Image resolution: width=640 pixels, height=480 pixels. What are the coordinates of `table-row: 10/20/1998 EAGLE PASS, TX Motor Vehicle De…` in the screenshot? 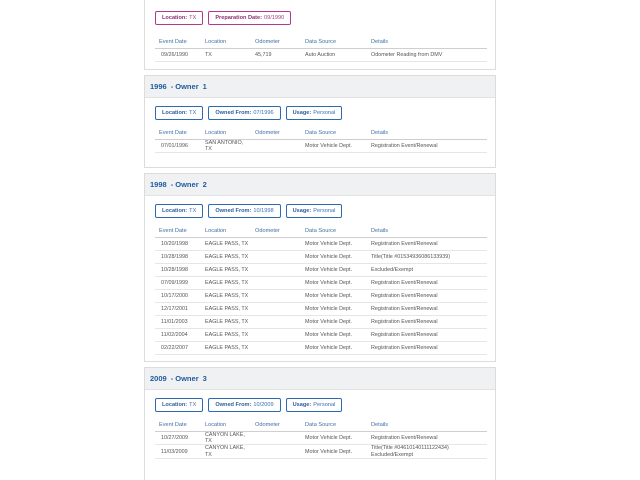 It's located at (321, 244).